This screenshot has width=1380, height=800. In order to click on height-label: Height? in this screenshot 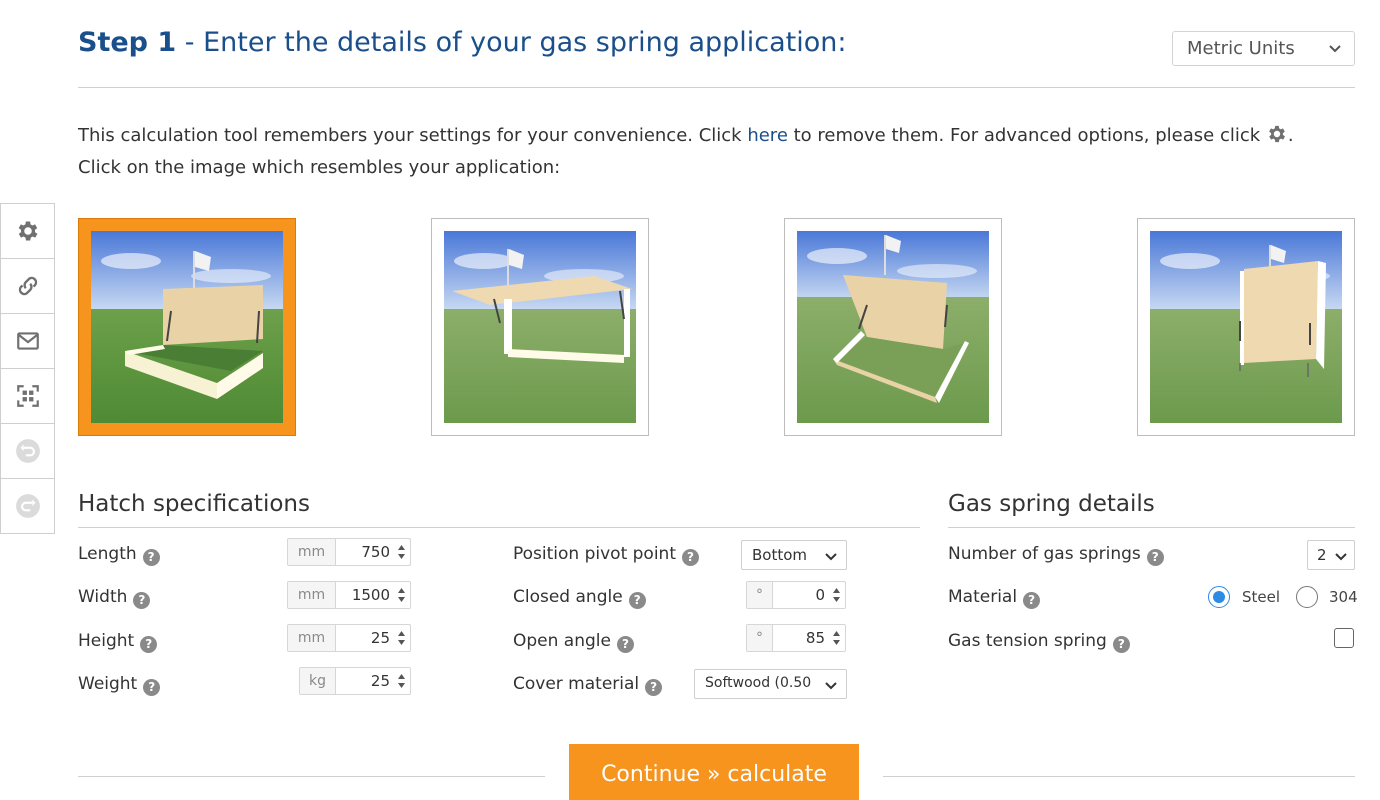, I will do `click(118, 642)`.